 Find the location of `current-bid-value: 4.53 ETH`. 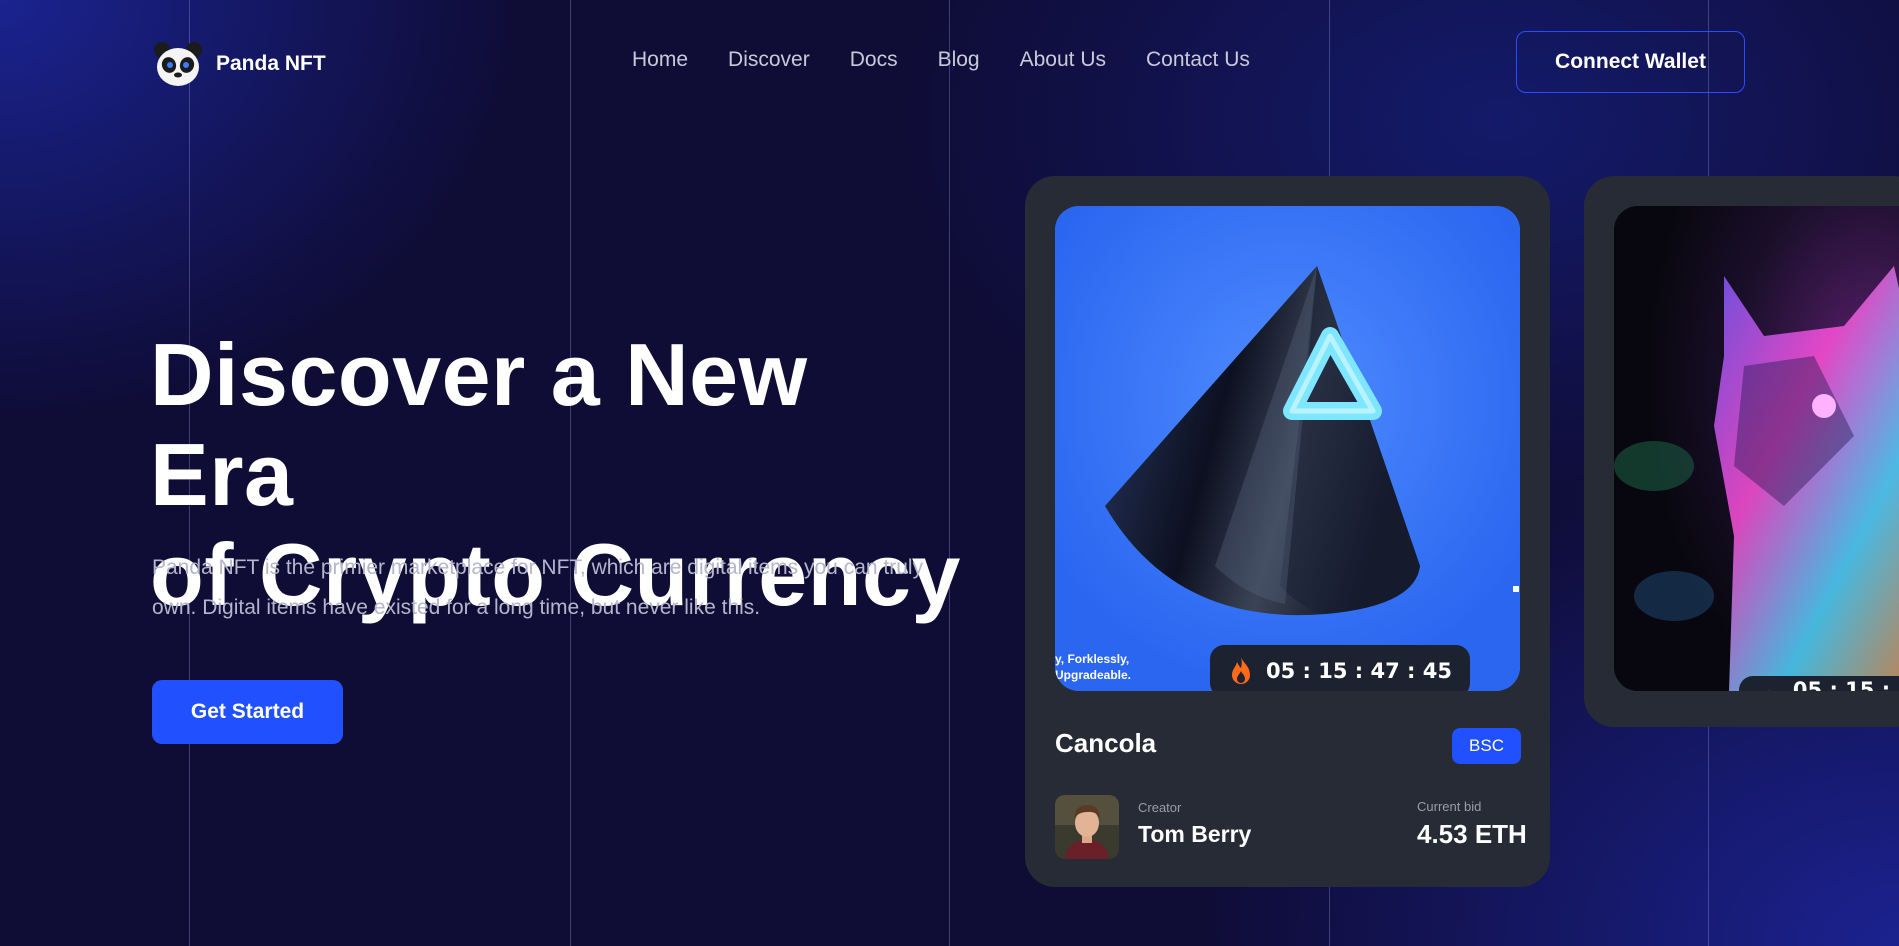

current-bid-value: 4.53 ETH is located at coordinates (1472, 834).